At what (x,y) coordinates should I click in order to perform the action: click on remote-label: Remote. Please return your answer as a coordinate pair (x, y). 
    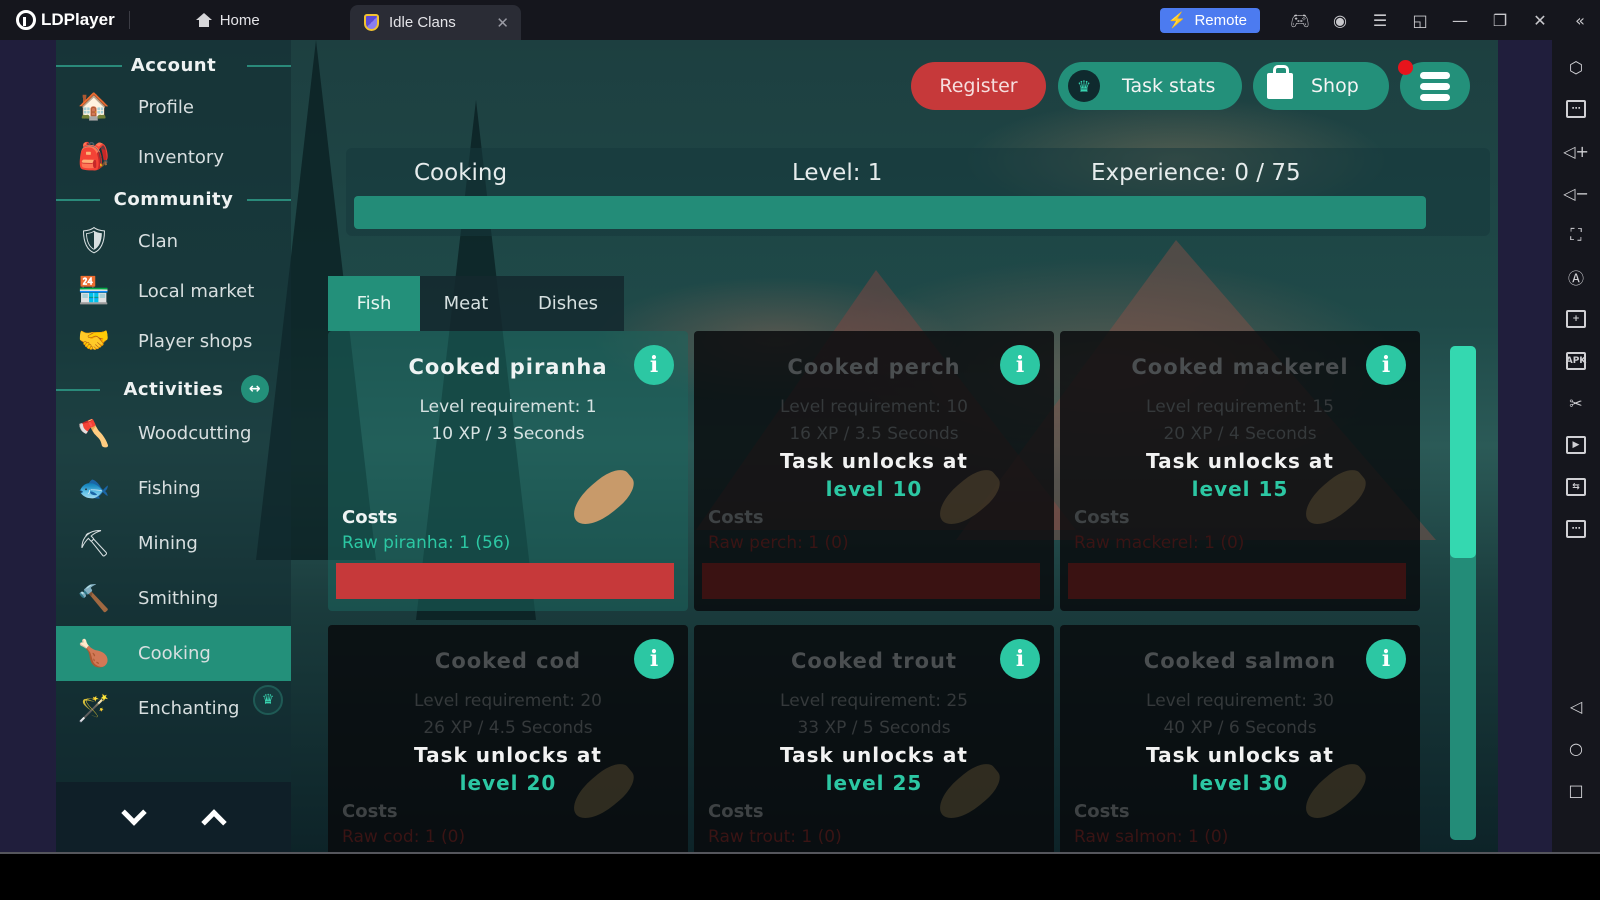
    Looking at the image, I should click on (1220, 20).